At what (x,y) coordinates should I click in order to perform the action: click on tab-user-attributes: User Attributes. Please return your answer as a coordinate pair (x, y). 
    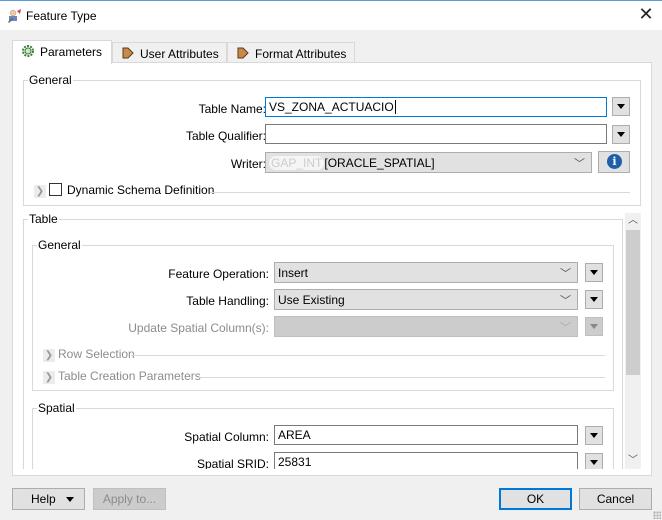
    Looking at the image, I should click on (169, 52).